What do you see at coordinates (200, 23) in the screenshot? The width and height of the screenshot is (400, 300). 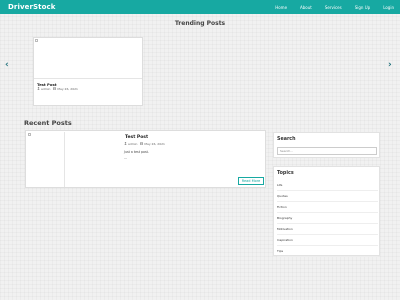 I see `trending-posts-title: Trending Posts` at bounding box center [200, 23].